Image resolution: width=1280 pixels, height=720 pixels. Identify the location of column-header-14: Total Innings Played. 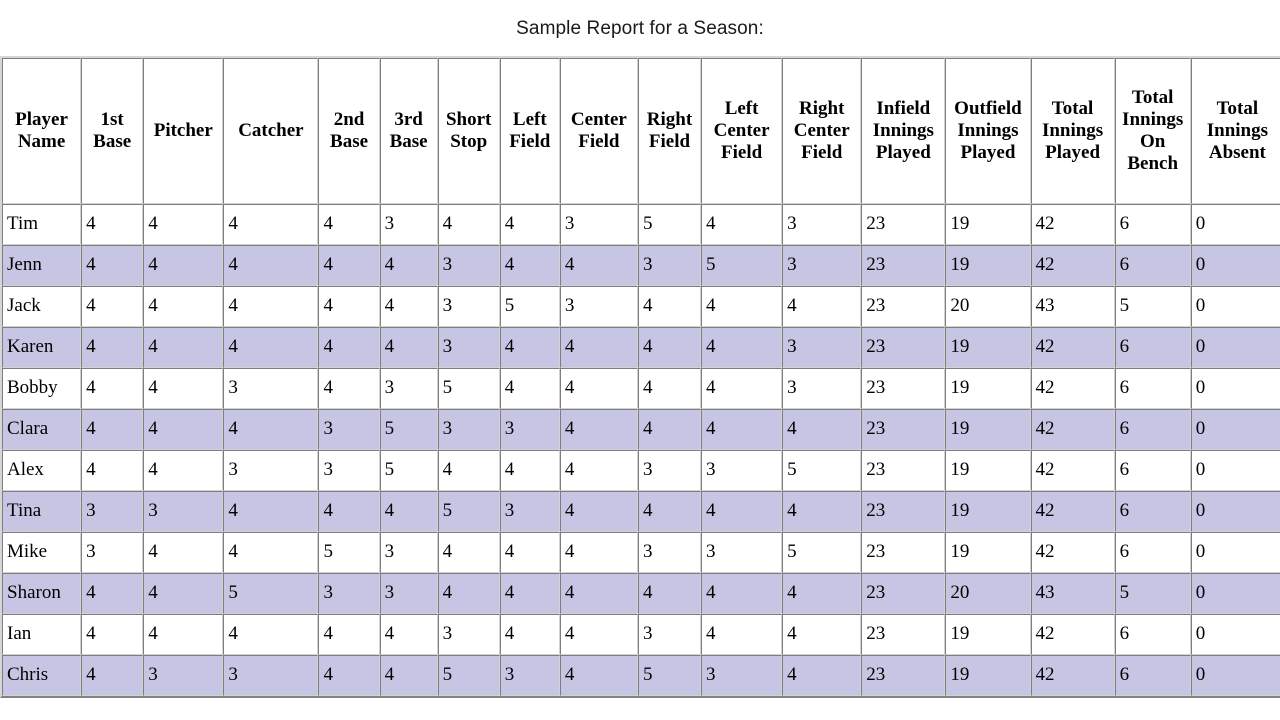
(1072, 130).